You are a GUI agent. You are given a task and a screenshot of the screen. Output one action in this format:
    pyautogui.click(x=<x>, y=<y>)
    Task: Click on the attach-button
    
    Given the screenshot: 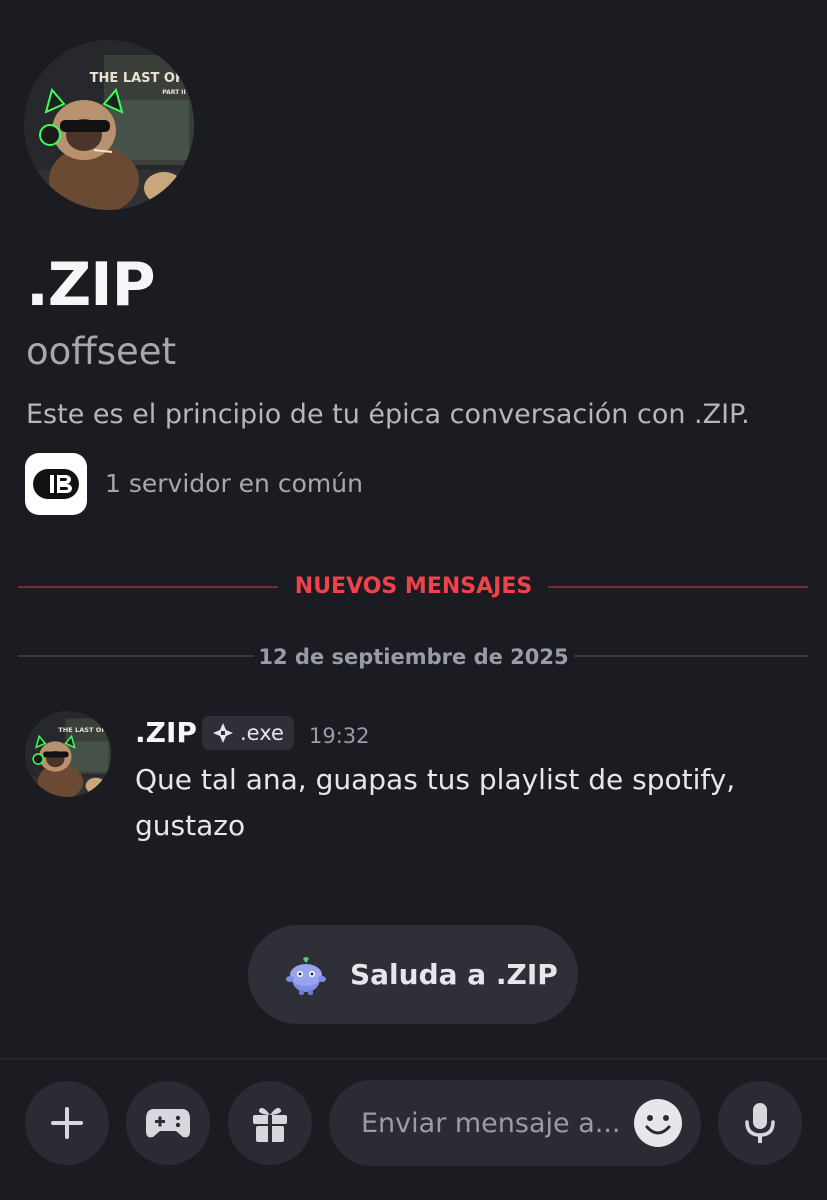 What is the action you would take?
    pyautogui.click(x=67, y=1123)
    